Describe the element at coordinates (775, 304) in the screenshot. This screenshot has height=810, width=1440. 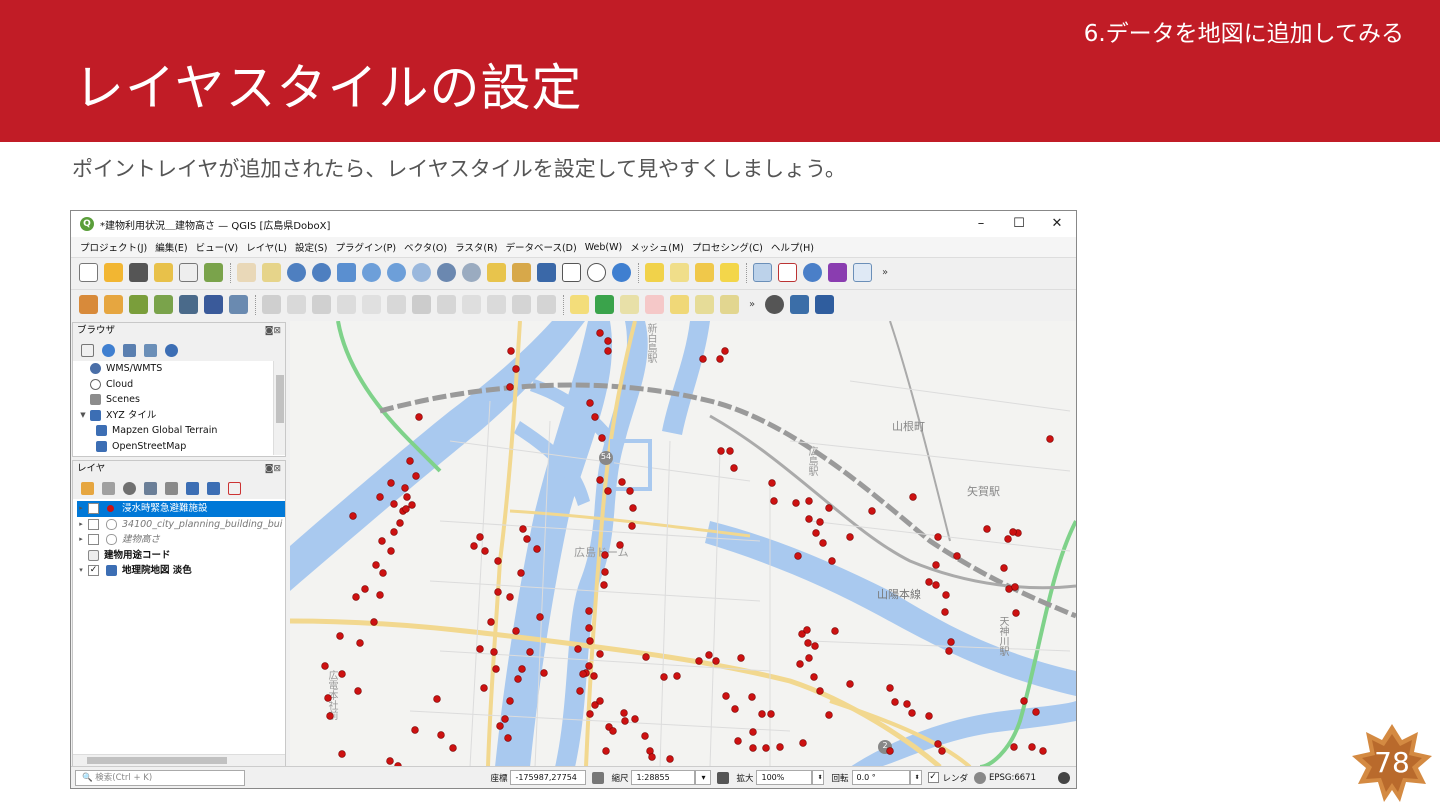
I see `plugin-globe-icon` at that location.